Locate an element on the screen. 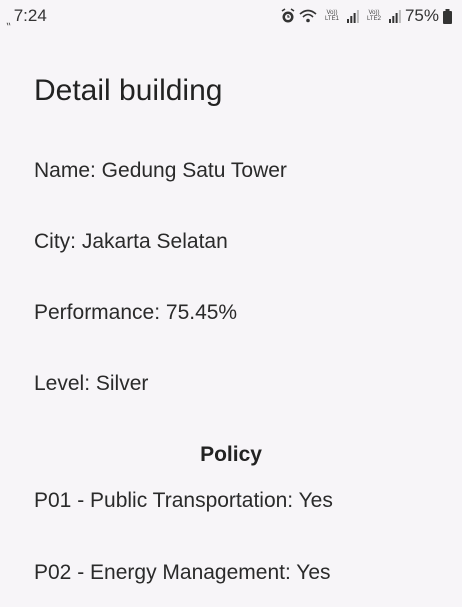  policy-heading: Policy is located at coordinates (231, 454).